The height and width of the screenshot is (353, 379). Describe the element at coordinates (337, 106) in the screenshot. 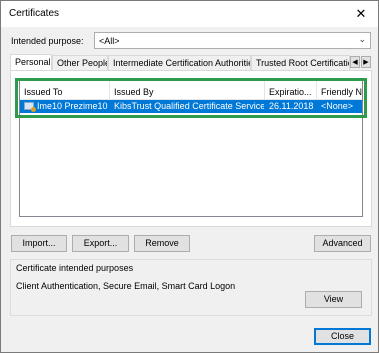

I see `cell-friendly-name: <None>` at that location.